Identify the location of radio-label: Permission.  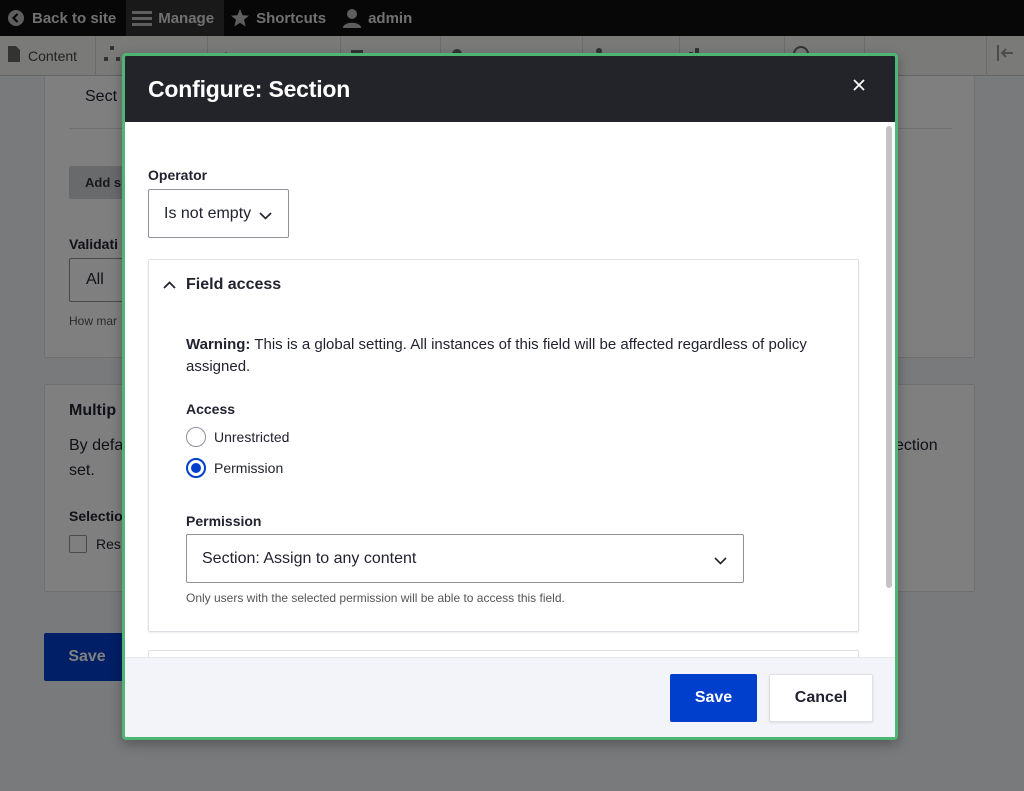
(249, 468).